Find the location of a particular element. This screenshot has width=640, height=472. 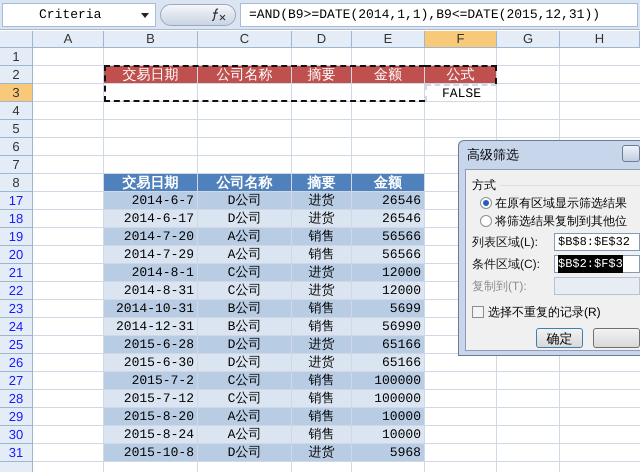

row-header: 23 is located at coordinates (16, 309).